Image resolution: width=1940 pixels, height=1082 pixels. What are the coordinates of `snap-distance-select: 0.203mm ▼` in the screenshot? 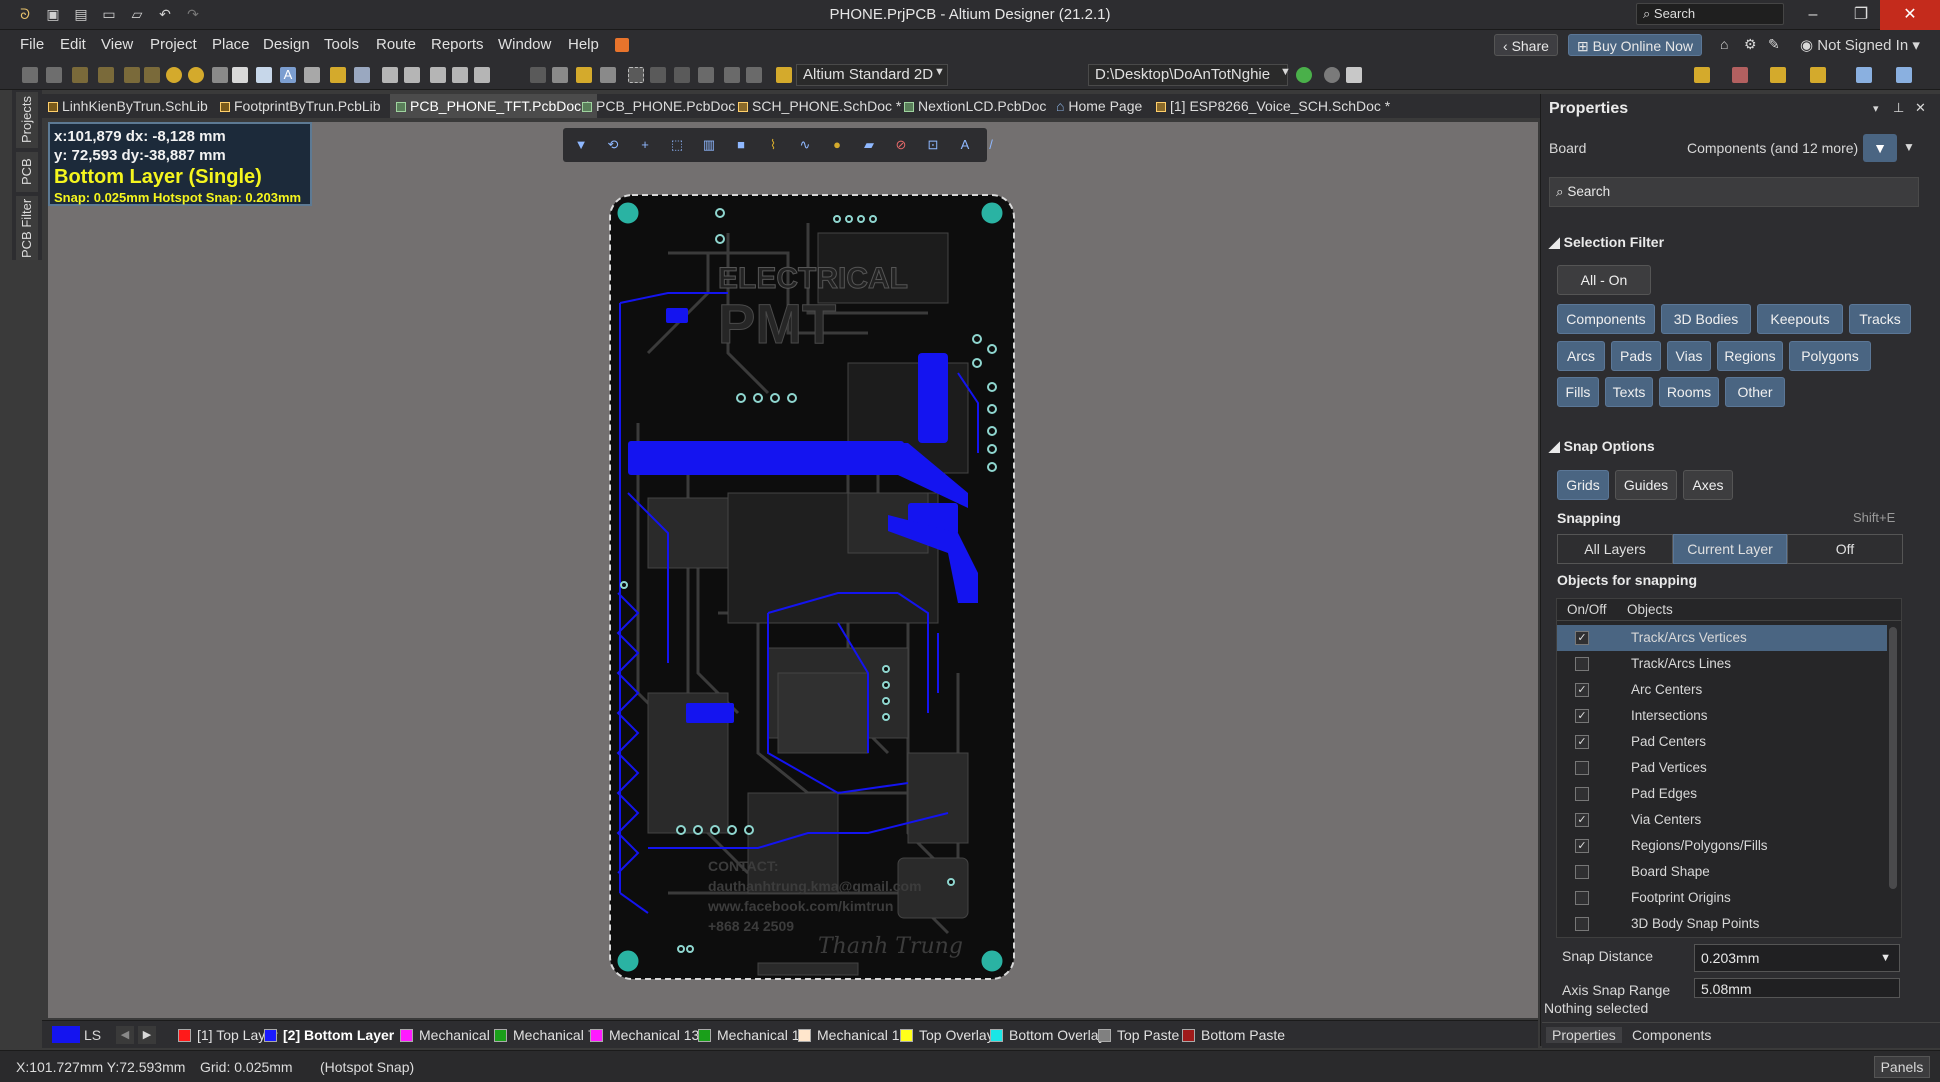 It's located at (1797, 958).